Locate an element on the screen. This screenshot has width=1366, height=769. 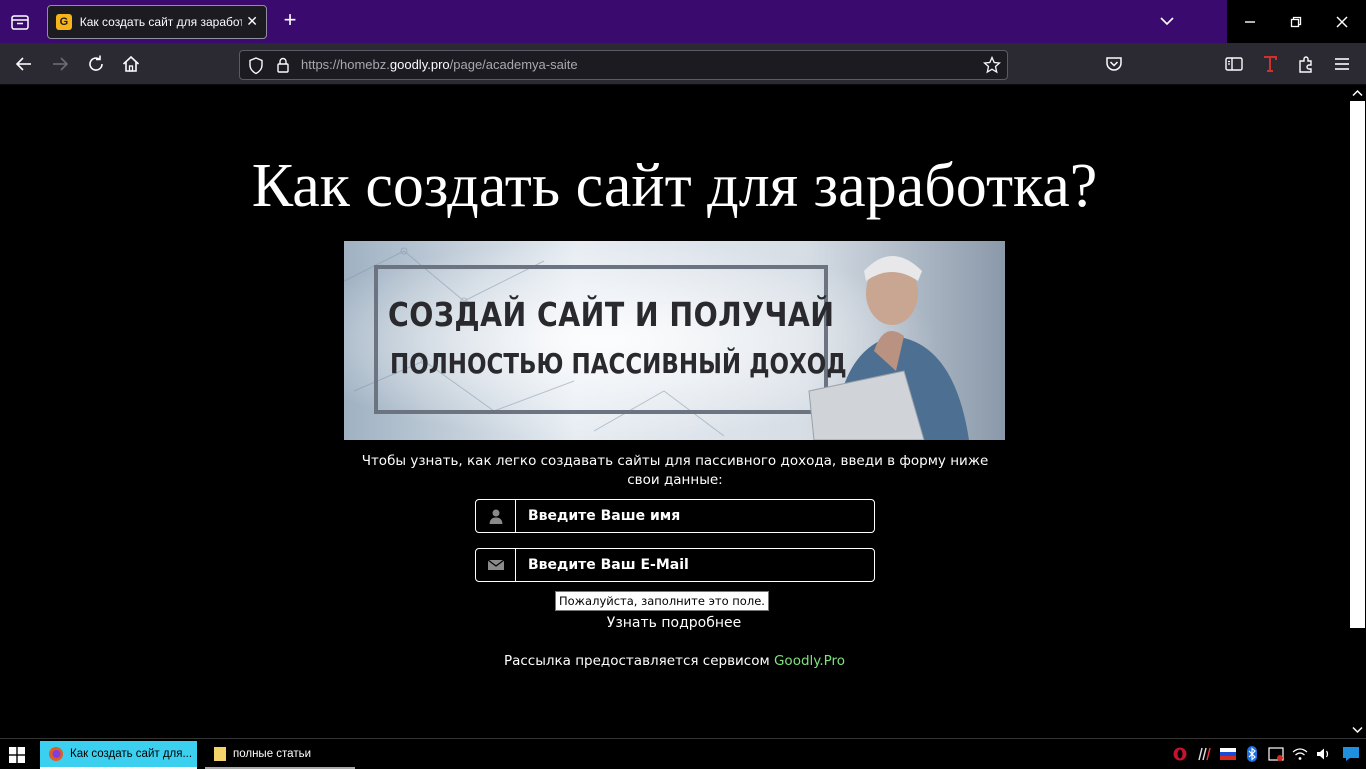
shield-icon is located at coordinates (256, 66).